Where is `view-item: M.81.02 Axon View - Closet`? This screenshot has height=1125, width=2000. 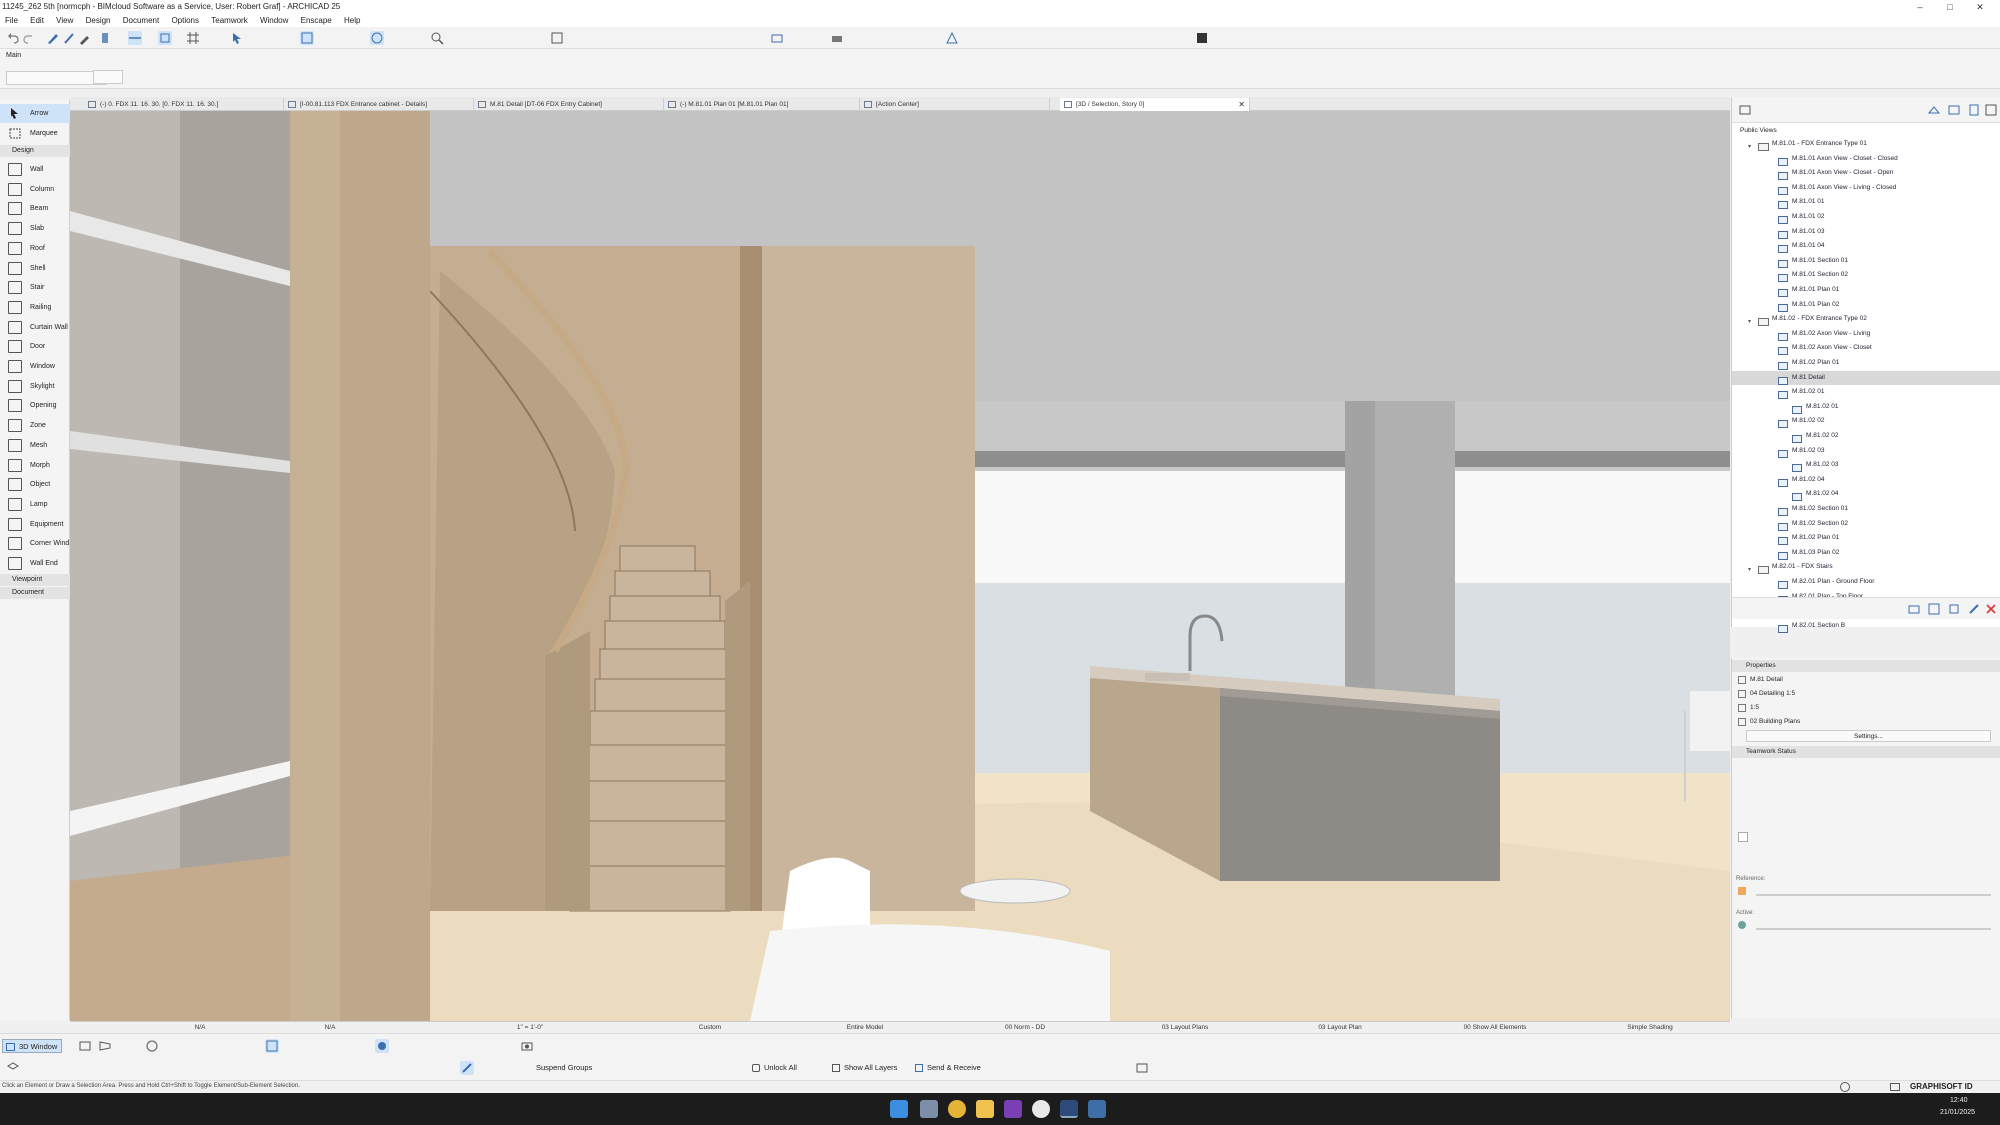
view-item: M.81.02 Axon View - Closet is located at coordinates (1866, 348).